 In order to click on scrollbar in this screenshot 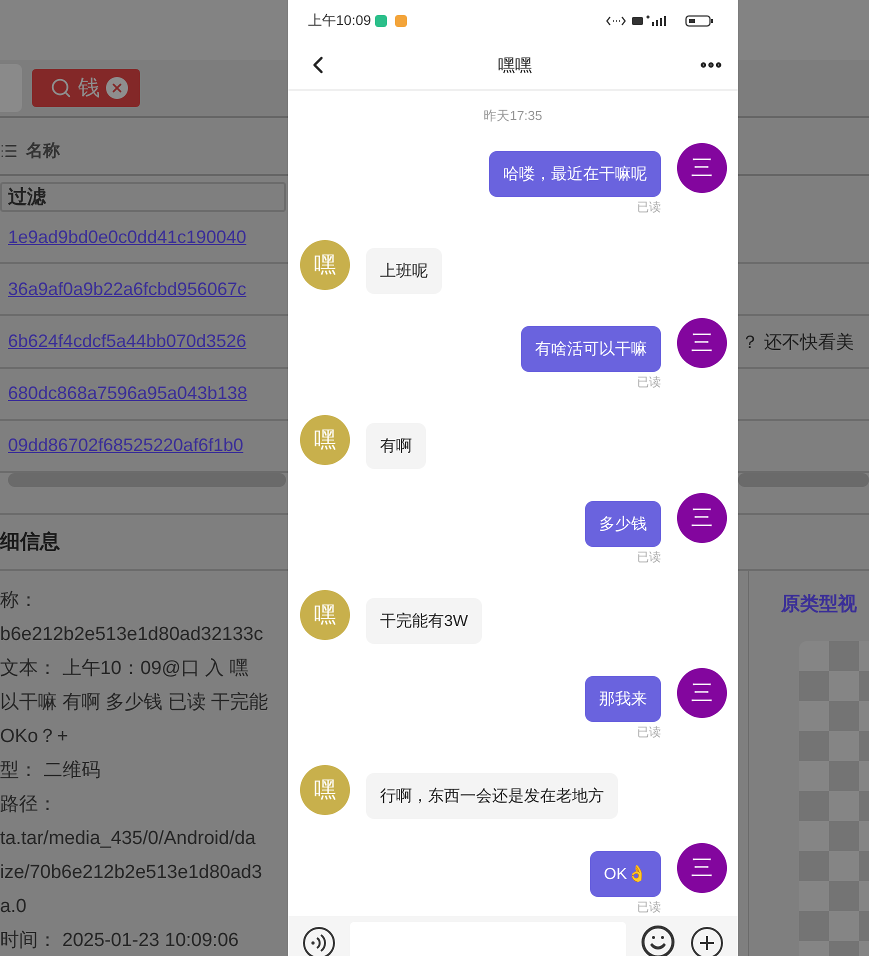, I will do `click(803, 479)`.